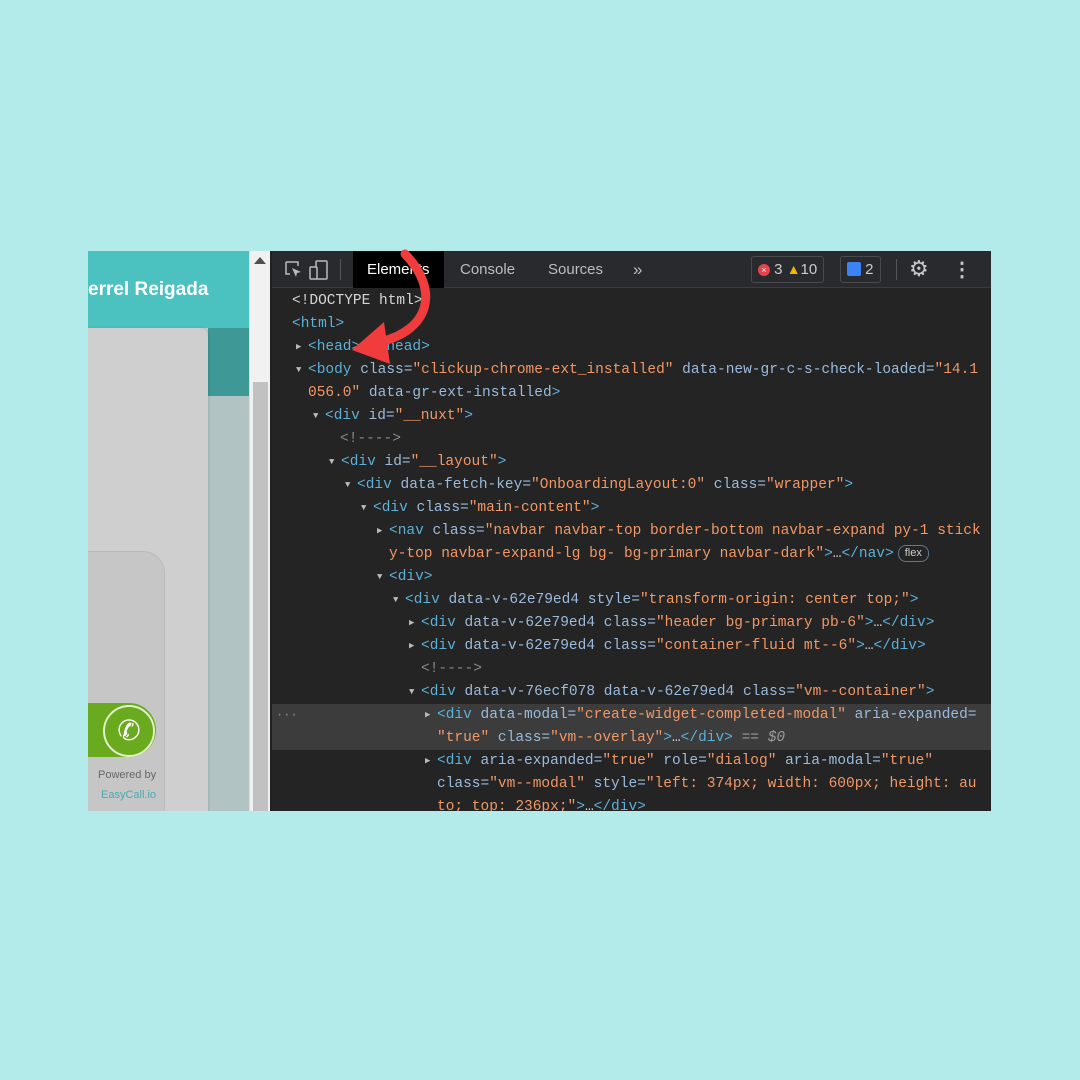  Describe the element at coordinates (260, 260) in the screenshot. I see `scroll-up-icon` at that location.